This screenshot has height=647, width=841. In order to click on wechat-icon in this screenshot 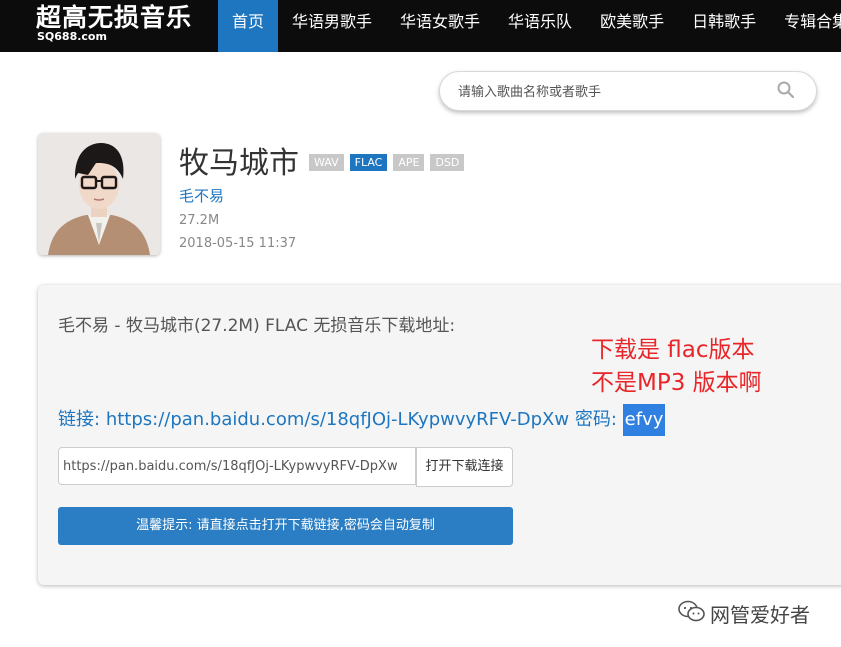, I will do `click(691, 611)`.